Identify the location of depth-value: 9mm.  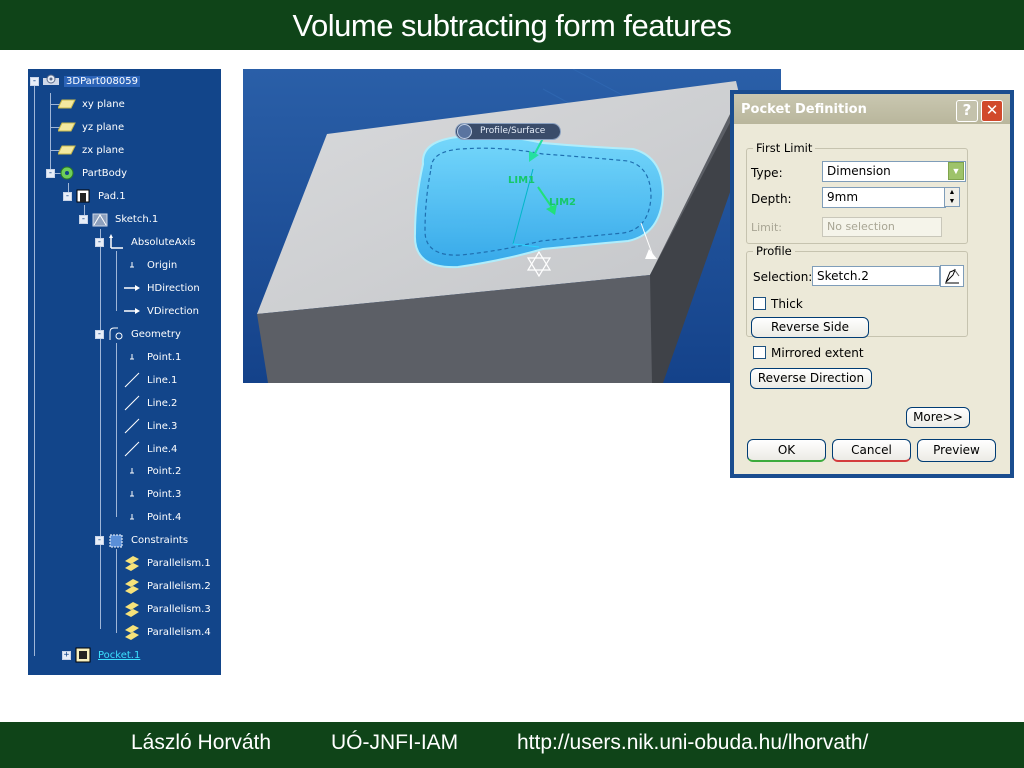
(843, 197).